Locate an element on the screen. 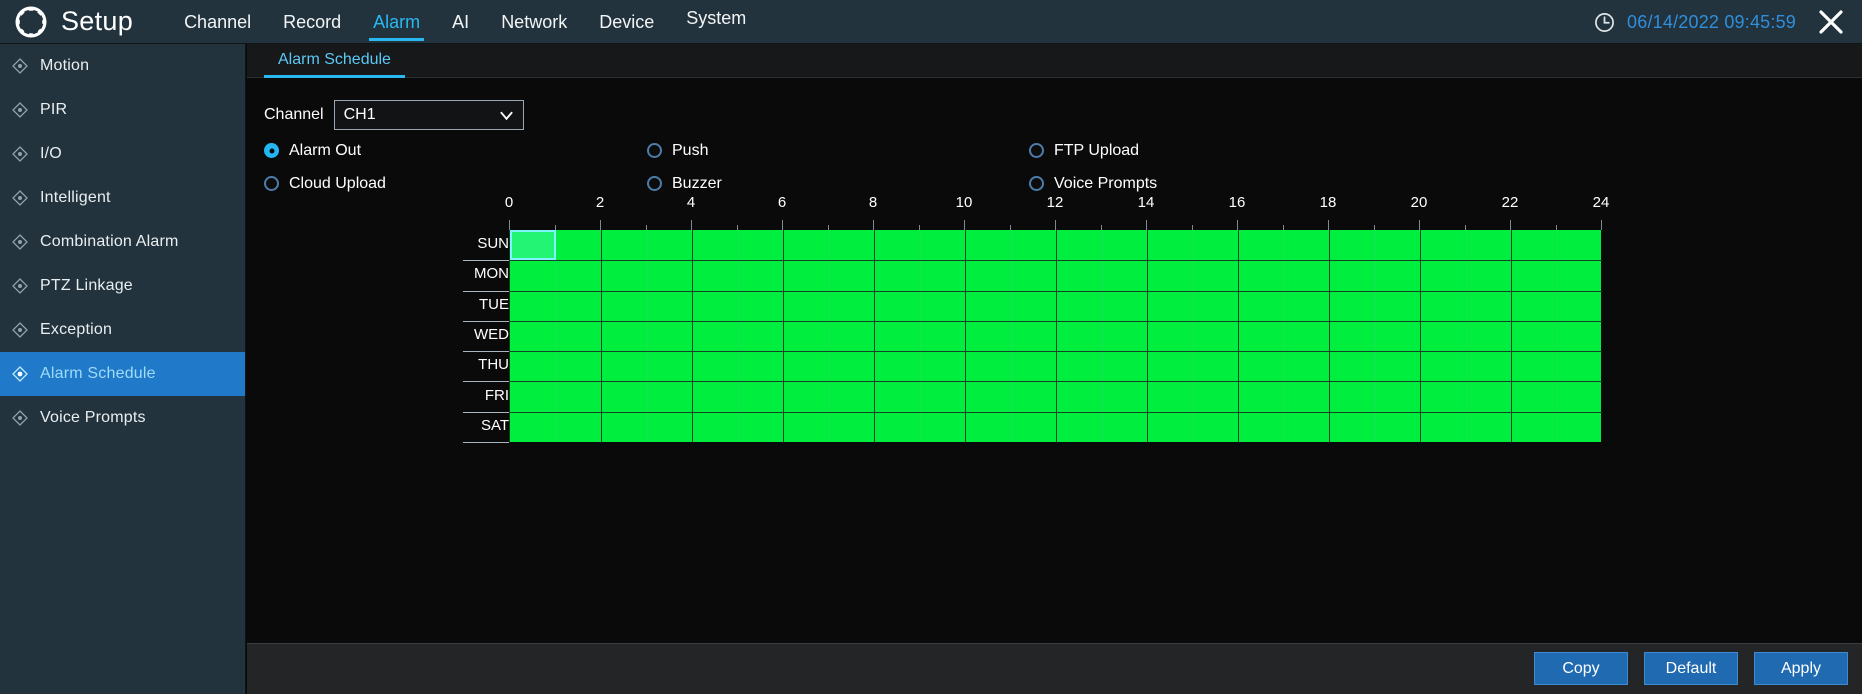  app-title: Setup is located at coordinates (97, 21).